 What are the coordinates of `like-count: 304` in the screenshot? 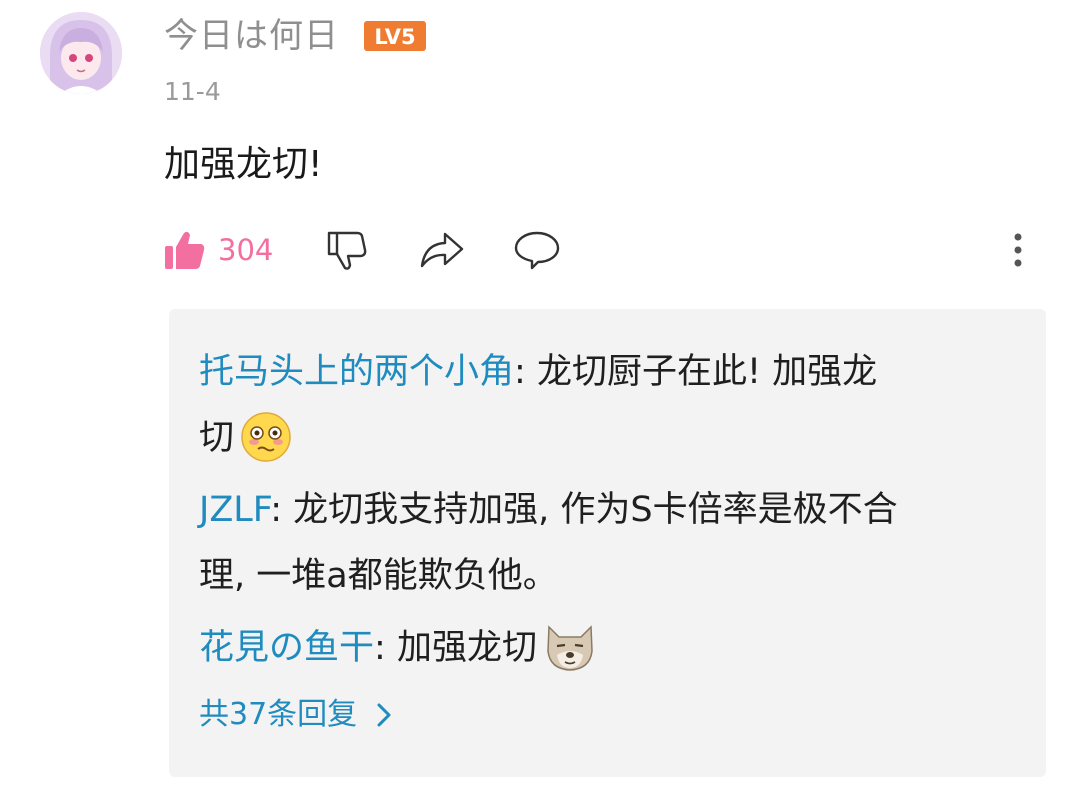 It's located at (246, 250).